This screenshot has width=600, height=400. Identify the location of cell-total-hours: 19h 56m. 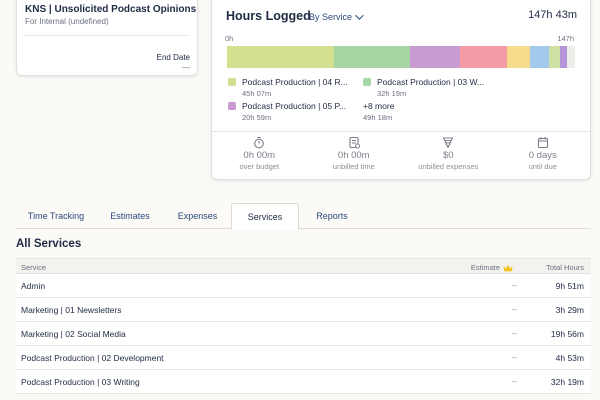
(567, 334).